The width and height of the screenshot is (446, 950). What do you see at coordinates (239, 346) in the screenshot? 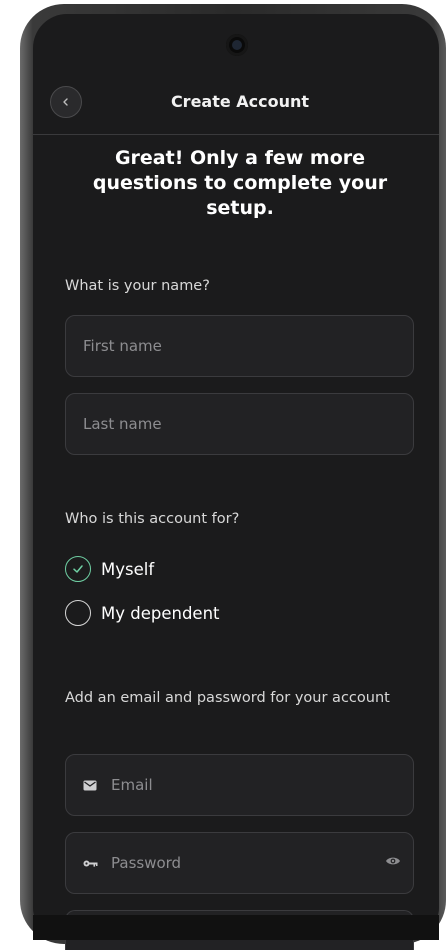
I see `first-name-field: First name` at bounding box center [239, 346].